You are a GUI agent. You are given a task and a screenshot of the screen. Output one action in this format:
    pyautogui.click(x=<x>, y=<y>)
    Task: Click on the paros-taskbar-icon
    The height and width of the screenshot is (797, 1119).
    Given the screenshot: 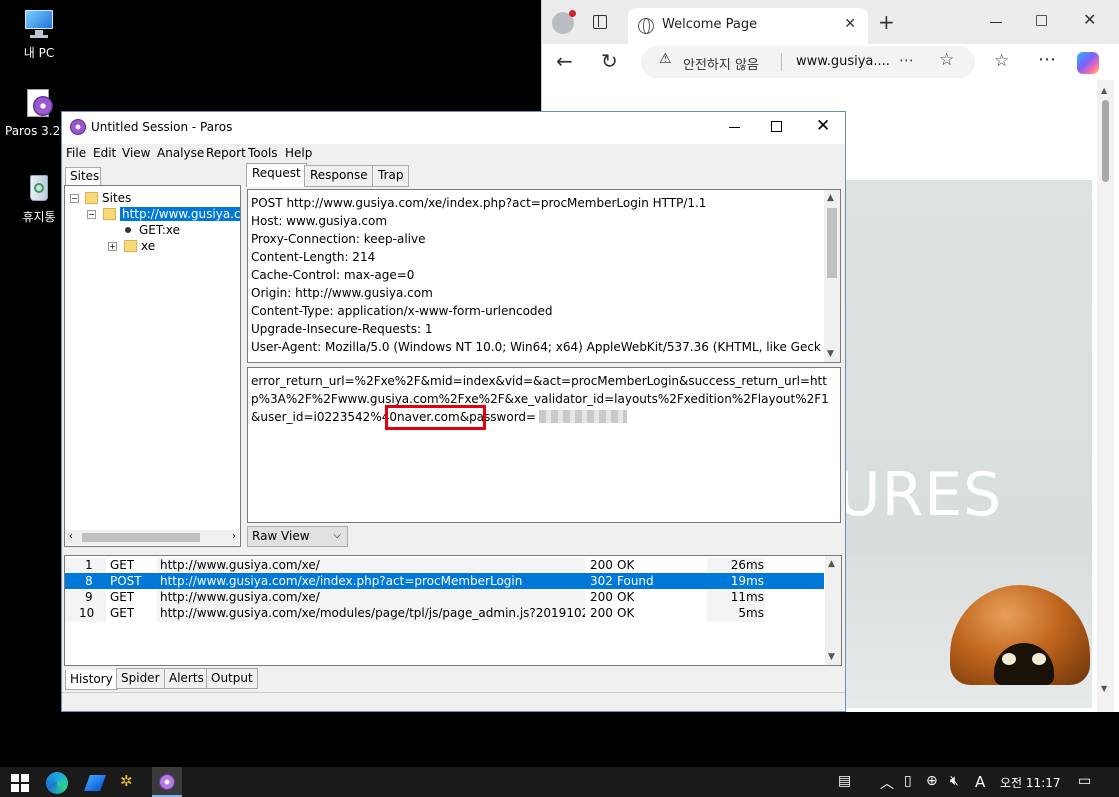 What is the action you would take?
    pyautogui.click(x=167, y=782)
    